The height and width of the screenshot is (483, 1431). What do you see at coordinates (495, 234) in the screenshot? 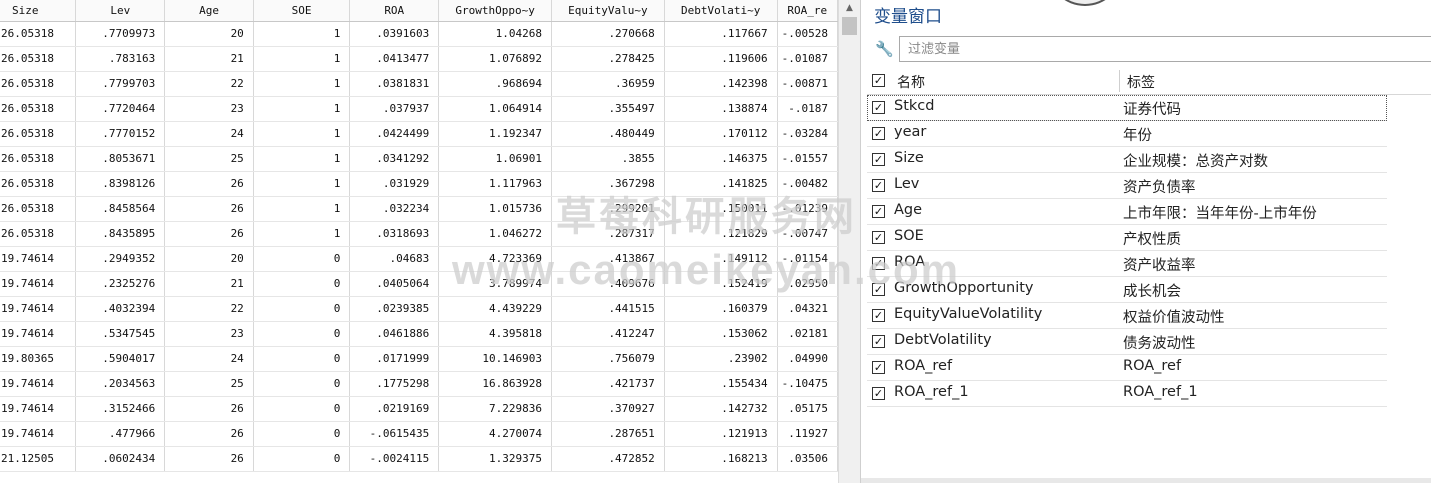
I see `table-cell: 1.046272` at bounding box center [495, 234].